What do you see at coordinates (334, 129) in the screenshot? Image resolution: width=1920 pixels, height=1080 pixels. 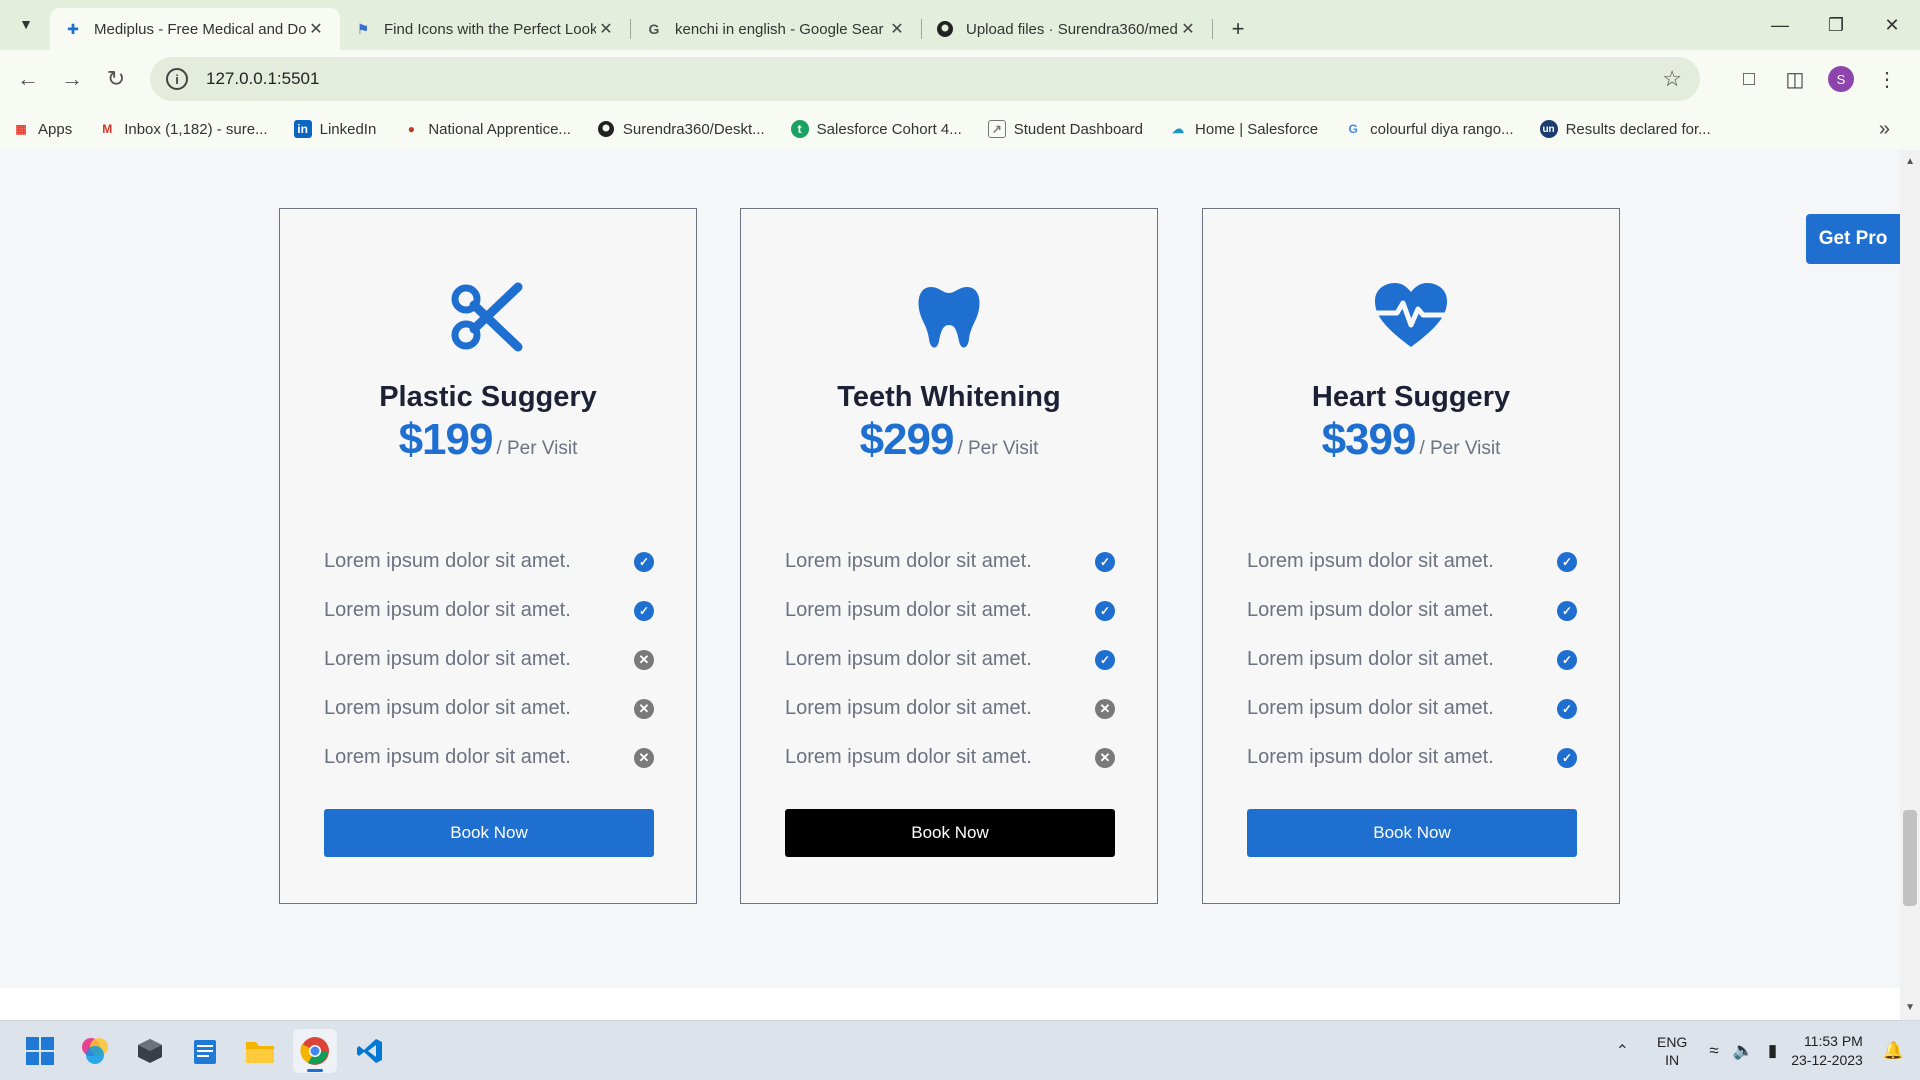 I see `bookmark-linkedin: in LinkedIn` at bounding box center [334, 129].